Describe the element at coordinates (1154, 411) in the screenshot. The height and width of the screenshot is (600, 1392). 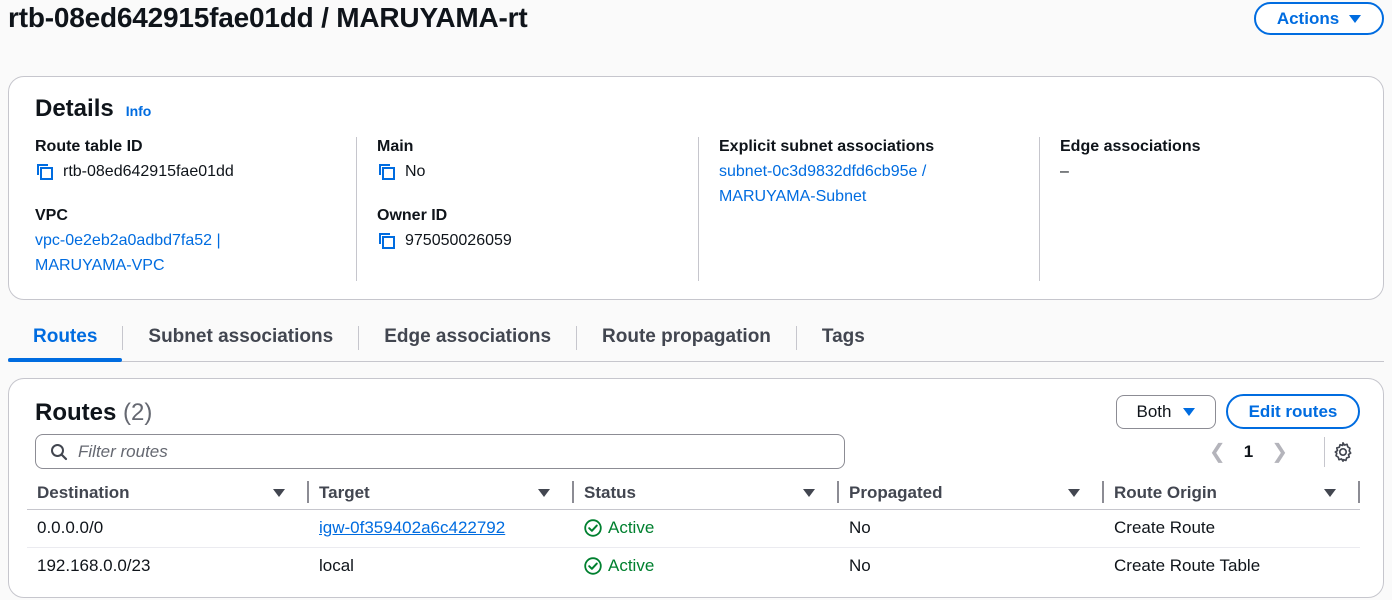
I see `route-filter-select-value: Both` at that location.